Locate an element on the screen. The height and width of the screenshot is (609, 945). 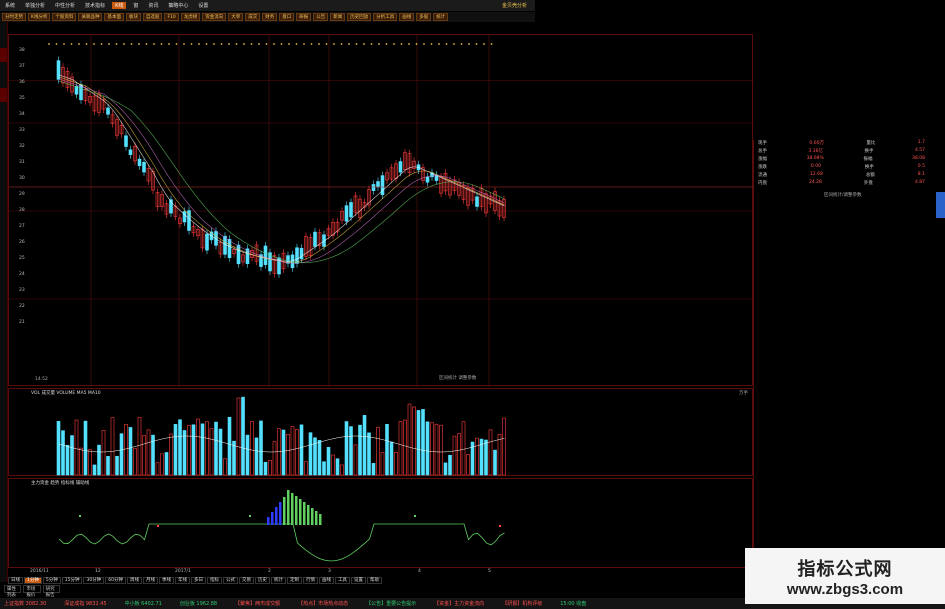
moving-average-line is located at coordinates (281, 168).